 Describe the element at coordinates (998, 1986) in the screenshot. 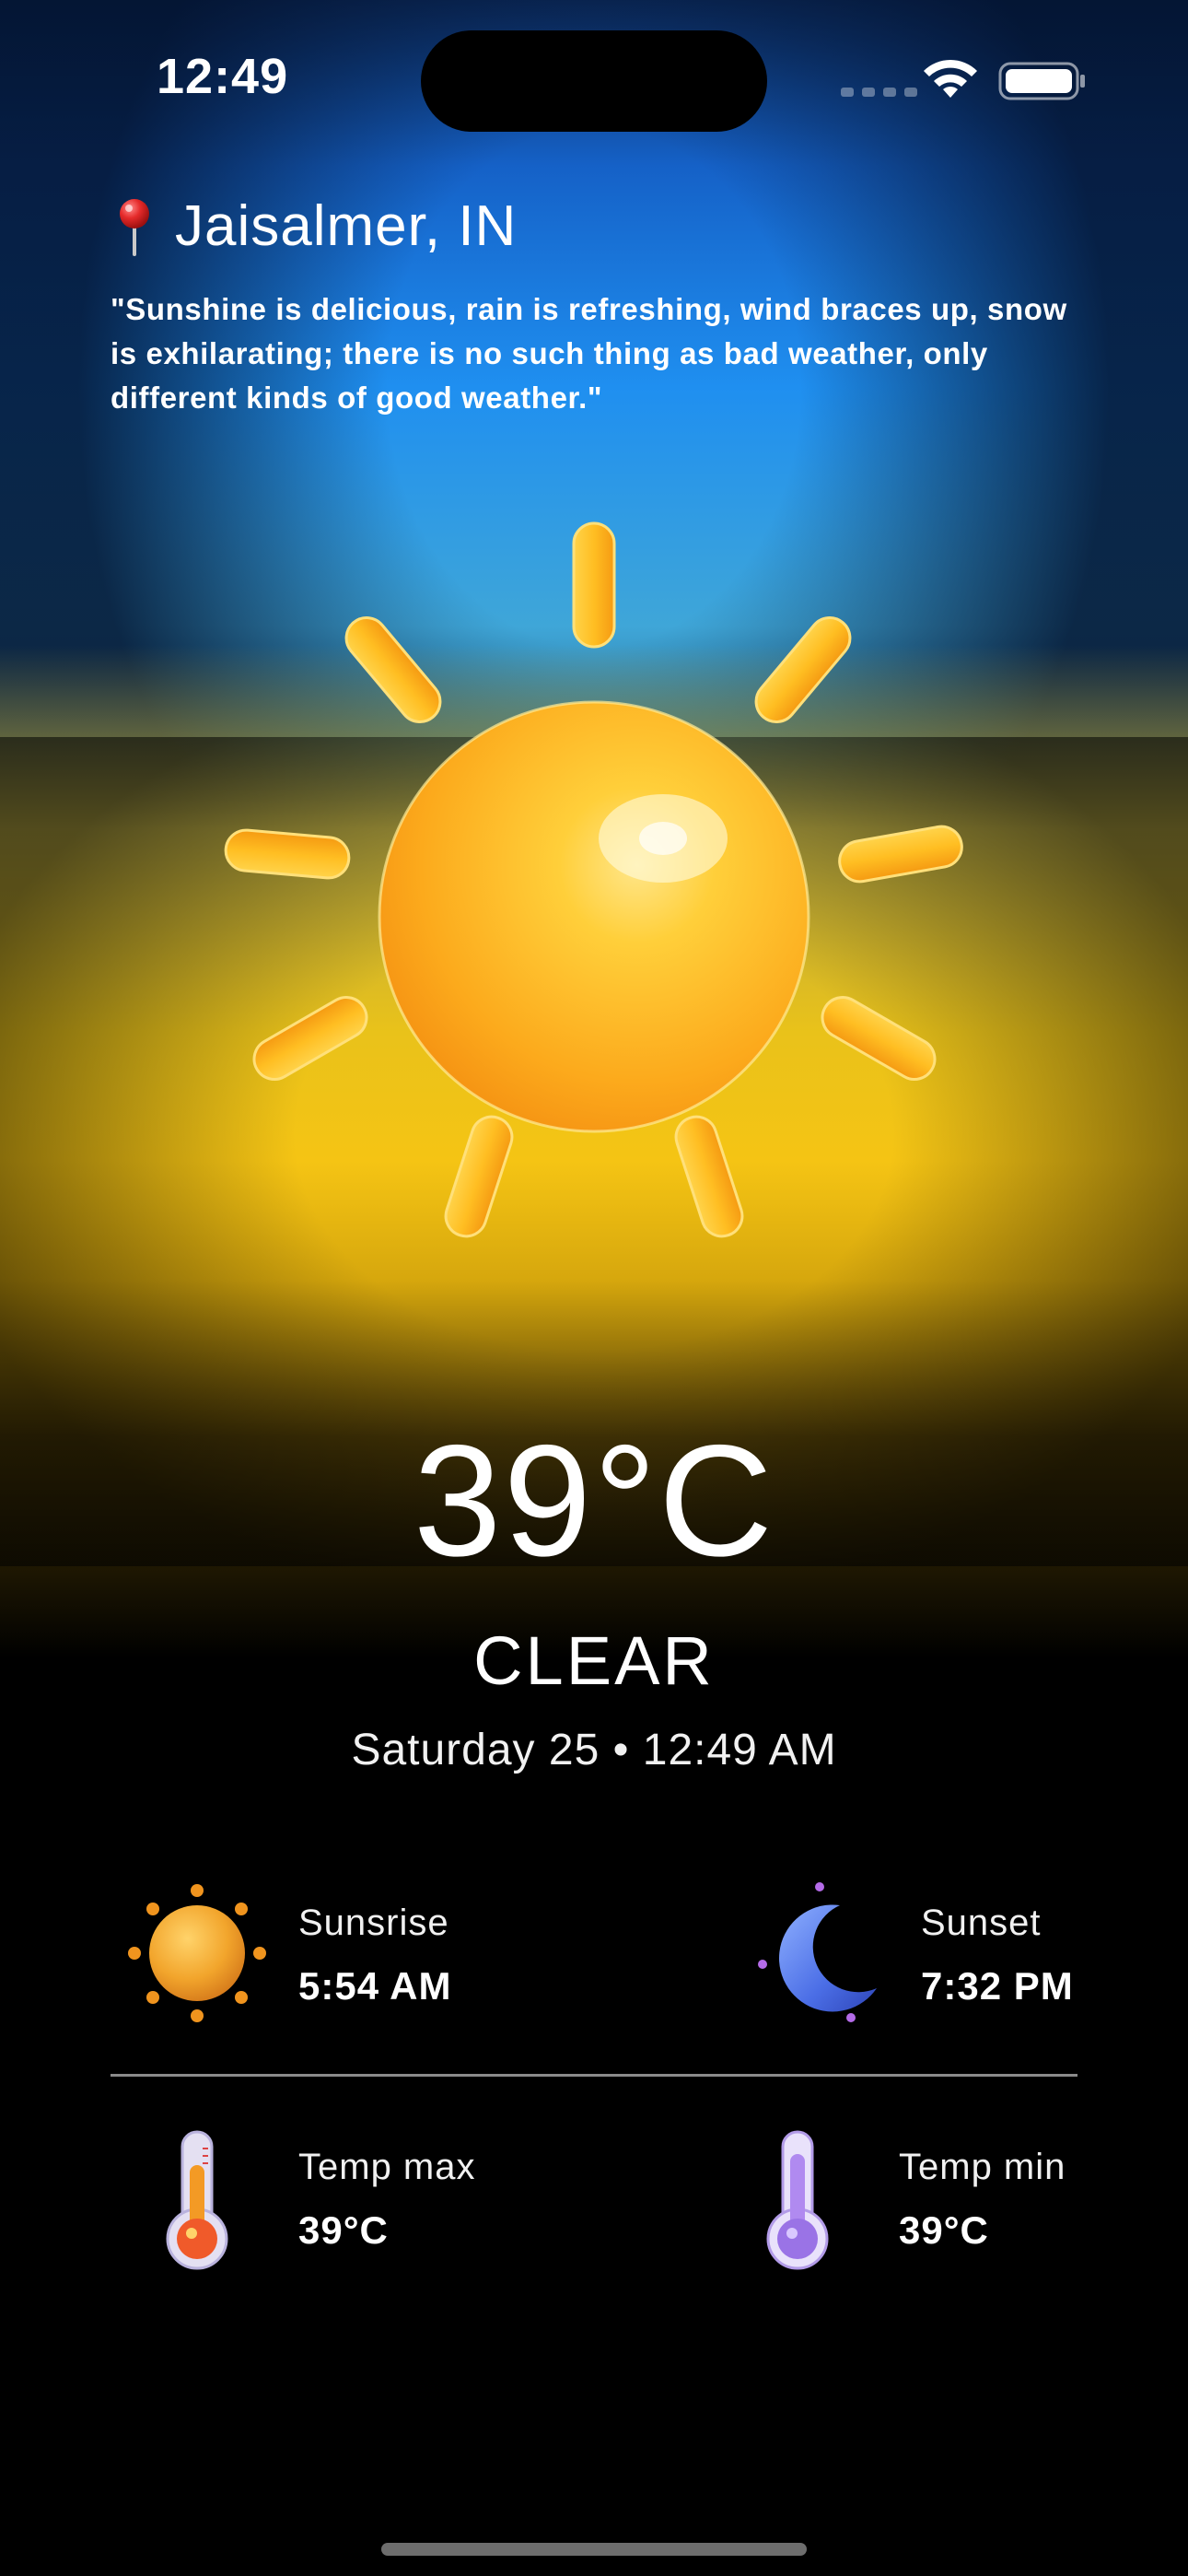

I see `sunset-value: 7:32 PM` at that location.